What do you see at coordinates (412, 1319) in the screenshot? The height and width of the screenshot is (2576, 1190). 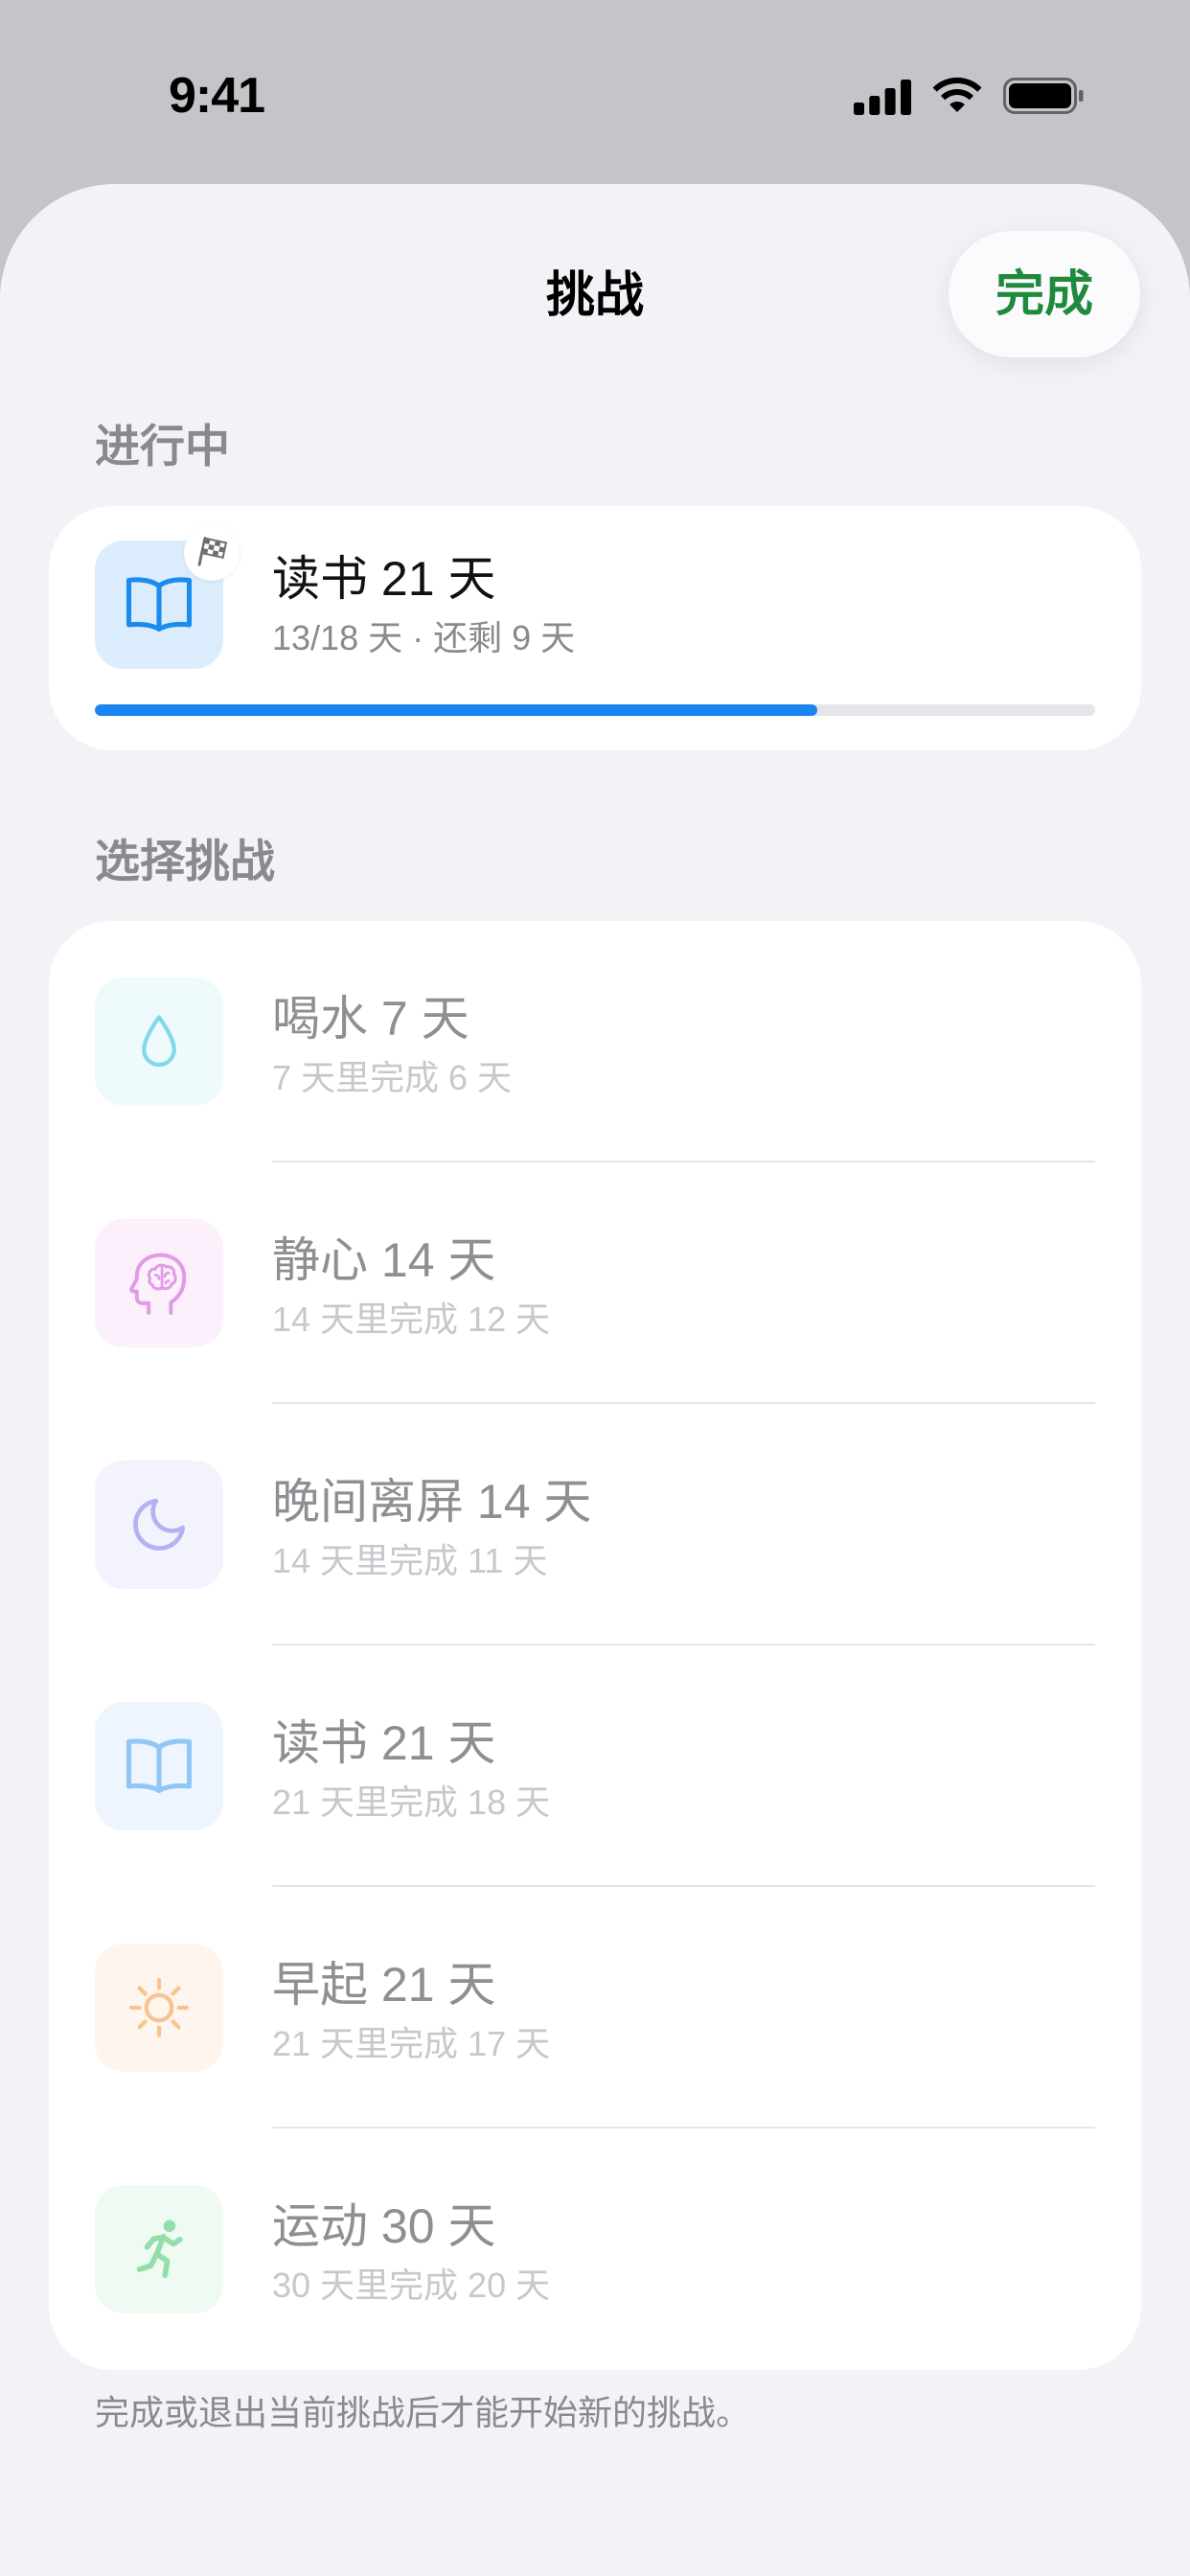 I see `challenge-subtitle: 14 天里完成 12 天` at bounding box center [412, 1319].